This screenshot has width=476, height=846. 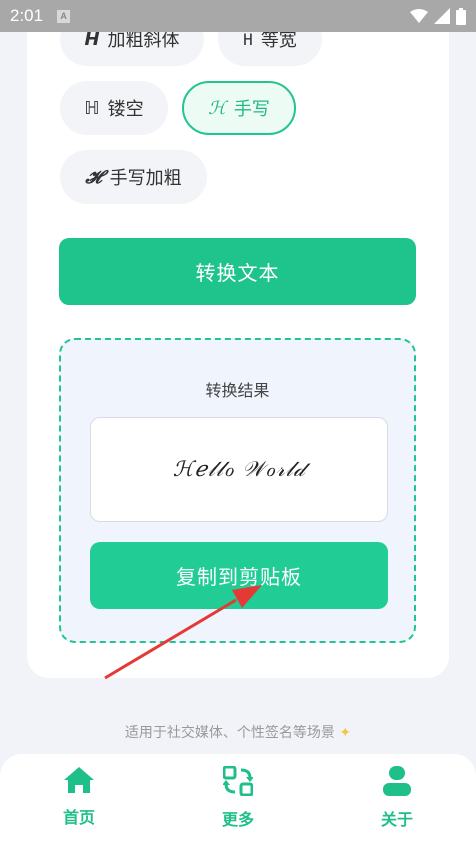 What do you see at coordinates (238, 781) in the screenshot?
I see `exchange-icon` at bounding box center [238, 781].